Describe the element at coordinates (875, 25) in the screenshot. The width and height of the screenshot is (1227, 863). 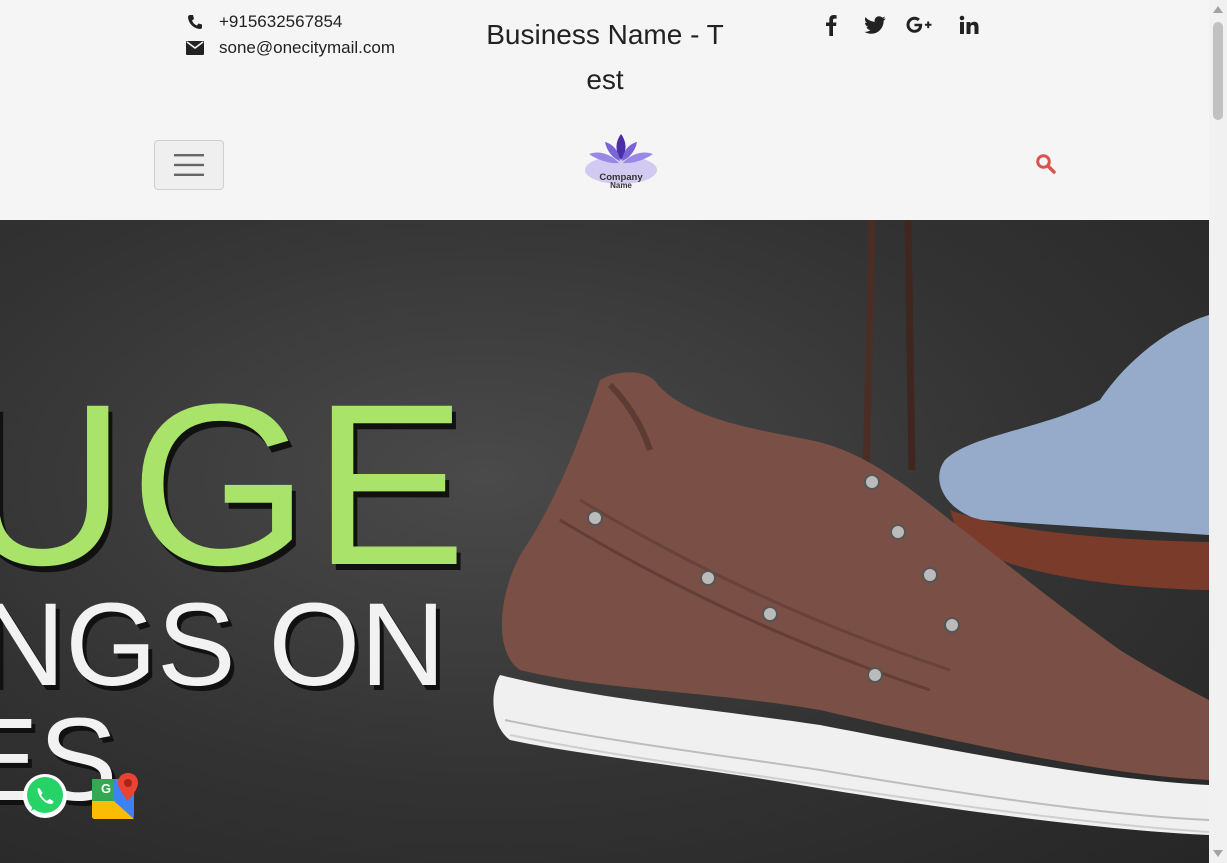
I see `twitter-icon` at that location.